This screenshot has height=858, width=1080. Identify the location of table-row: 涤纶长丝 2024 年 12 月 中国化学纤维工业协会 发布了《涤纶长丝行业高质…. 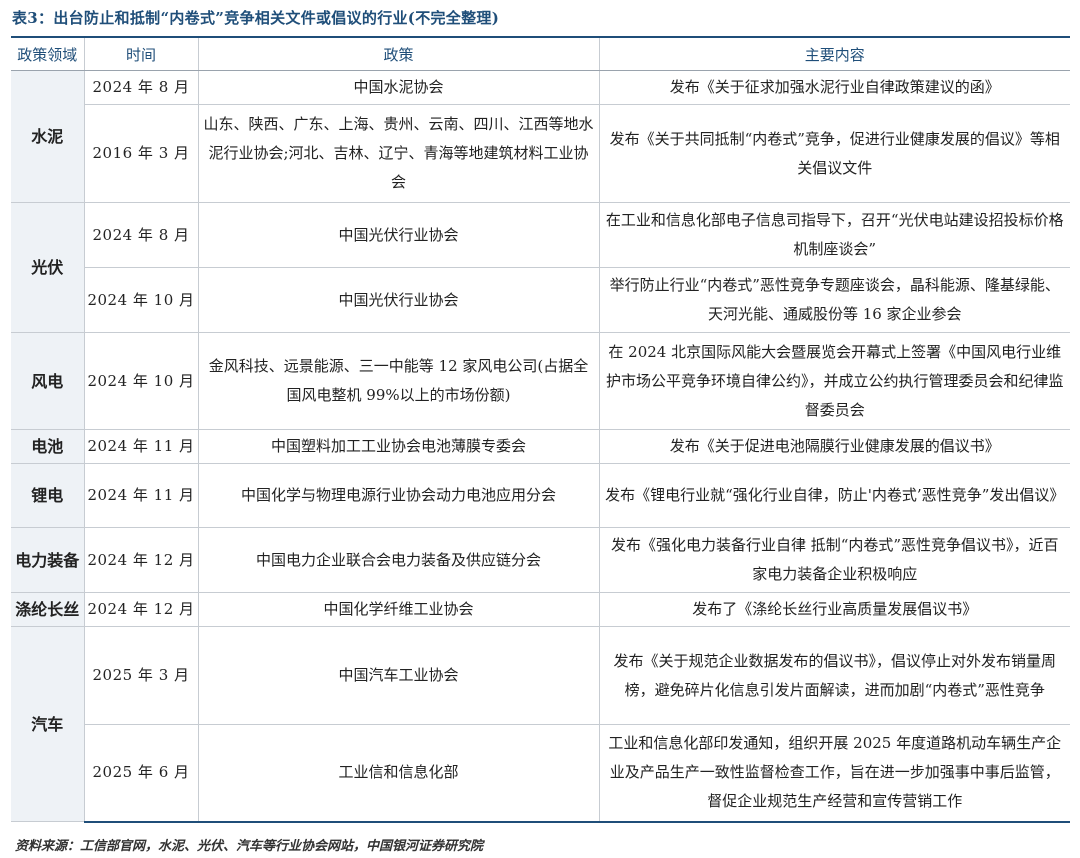
(540, 609).